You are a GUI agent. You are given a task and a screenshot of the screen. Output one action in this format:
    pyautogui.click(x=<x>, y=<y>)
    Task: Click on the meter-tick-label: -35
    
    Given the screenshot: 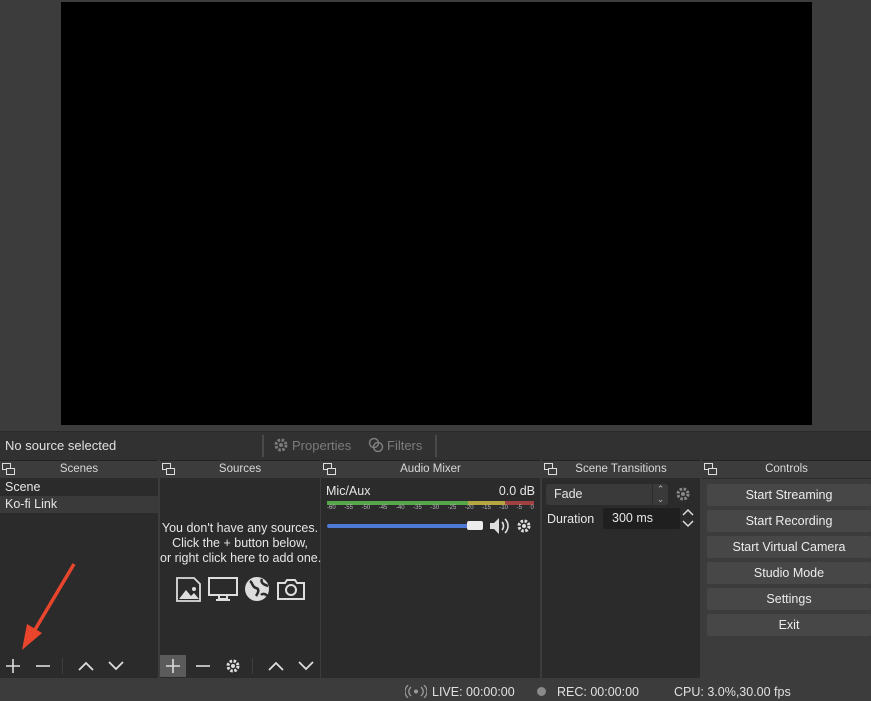 What is the action you would take?
    pyautogui.click(x=417, y=508)
    